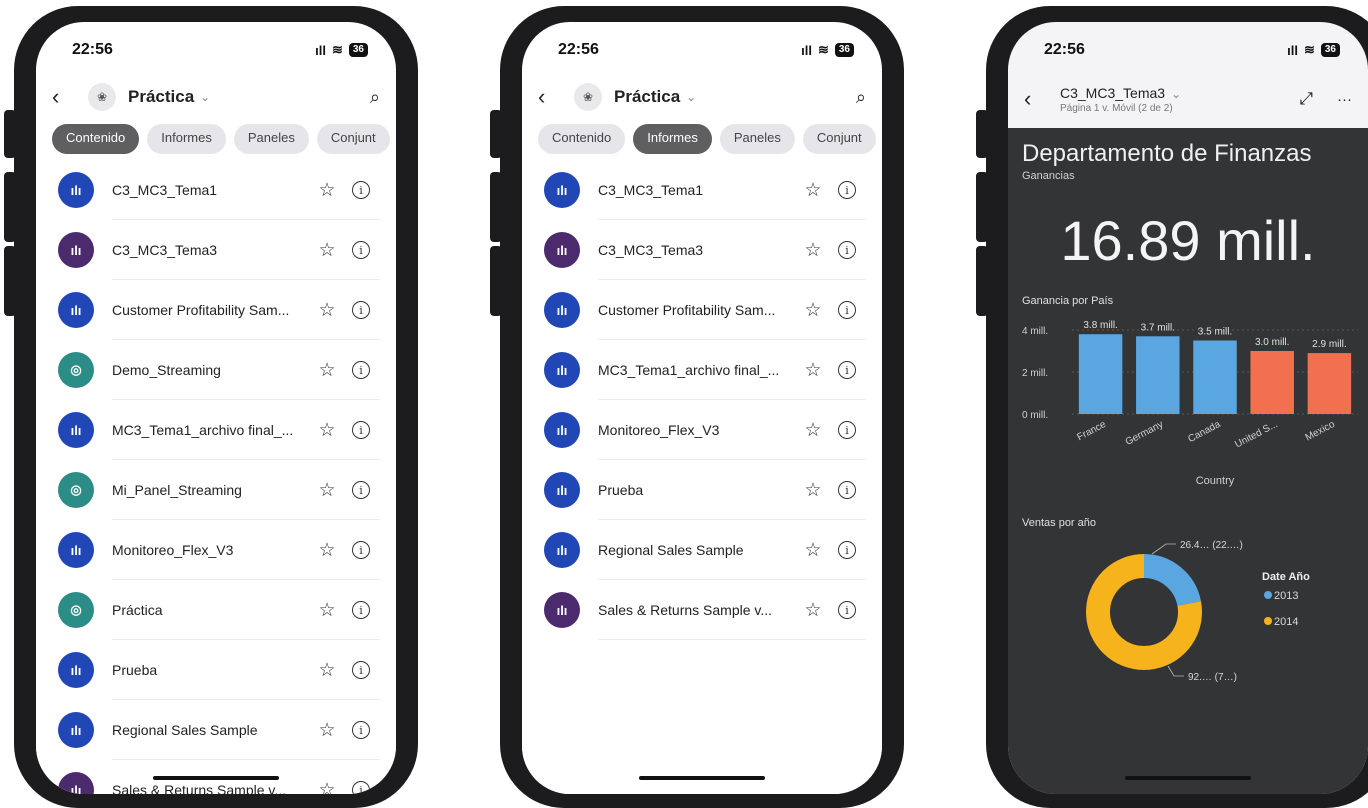 Image resolution: width=1368 pixels, height=808 pixels. Describe the element at coordinates (1204, 432) in the screenshot. I see `x-tick-label: Canada` at that location.